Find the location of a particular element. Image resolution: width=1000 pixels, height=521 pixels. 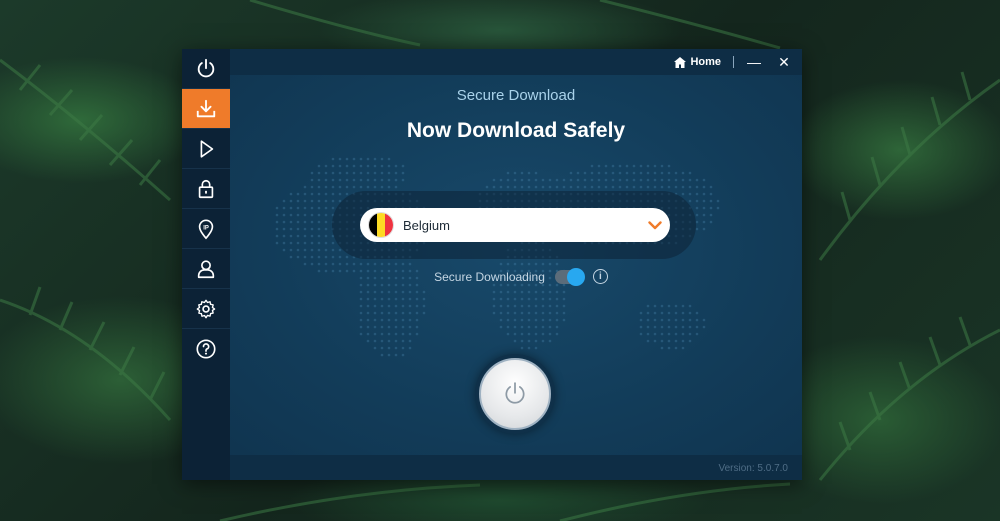

secure-downloading-row: Secure Downloading i is located at coordinates (516, 276).